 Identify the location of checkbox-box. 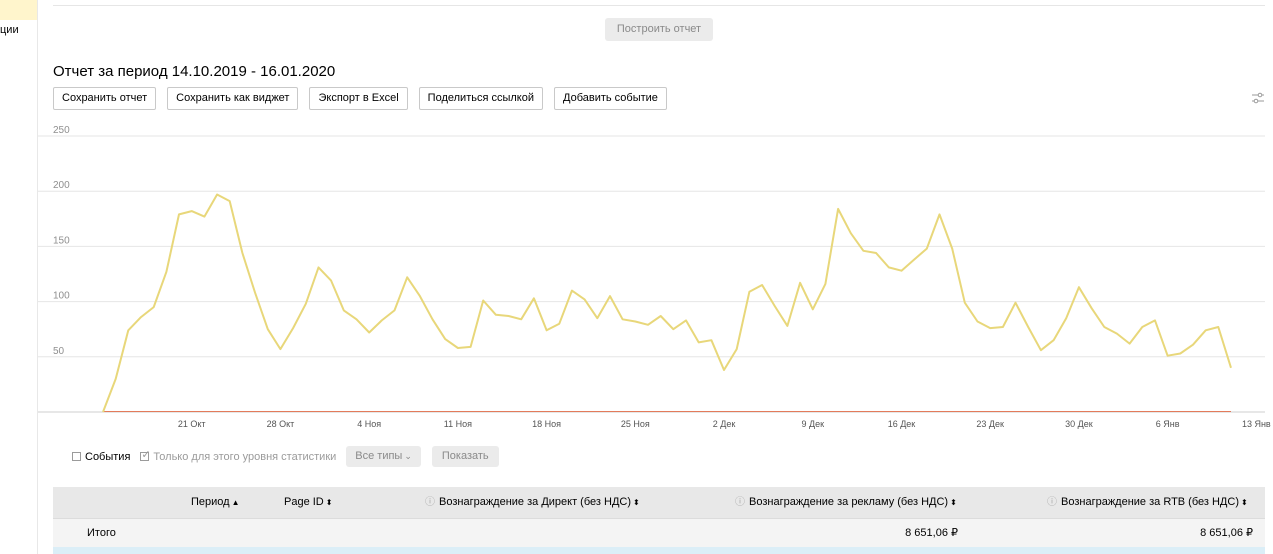
(76, 456).